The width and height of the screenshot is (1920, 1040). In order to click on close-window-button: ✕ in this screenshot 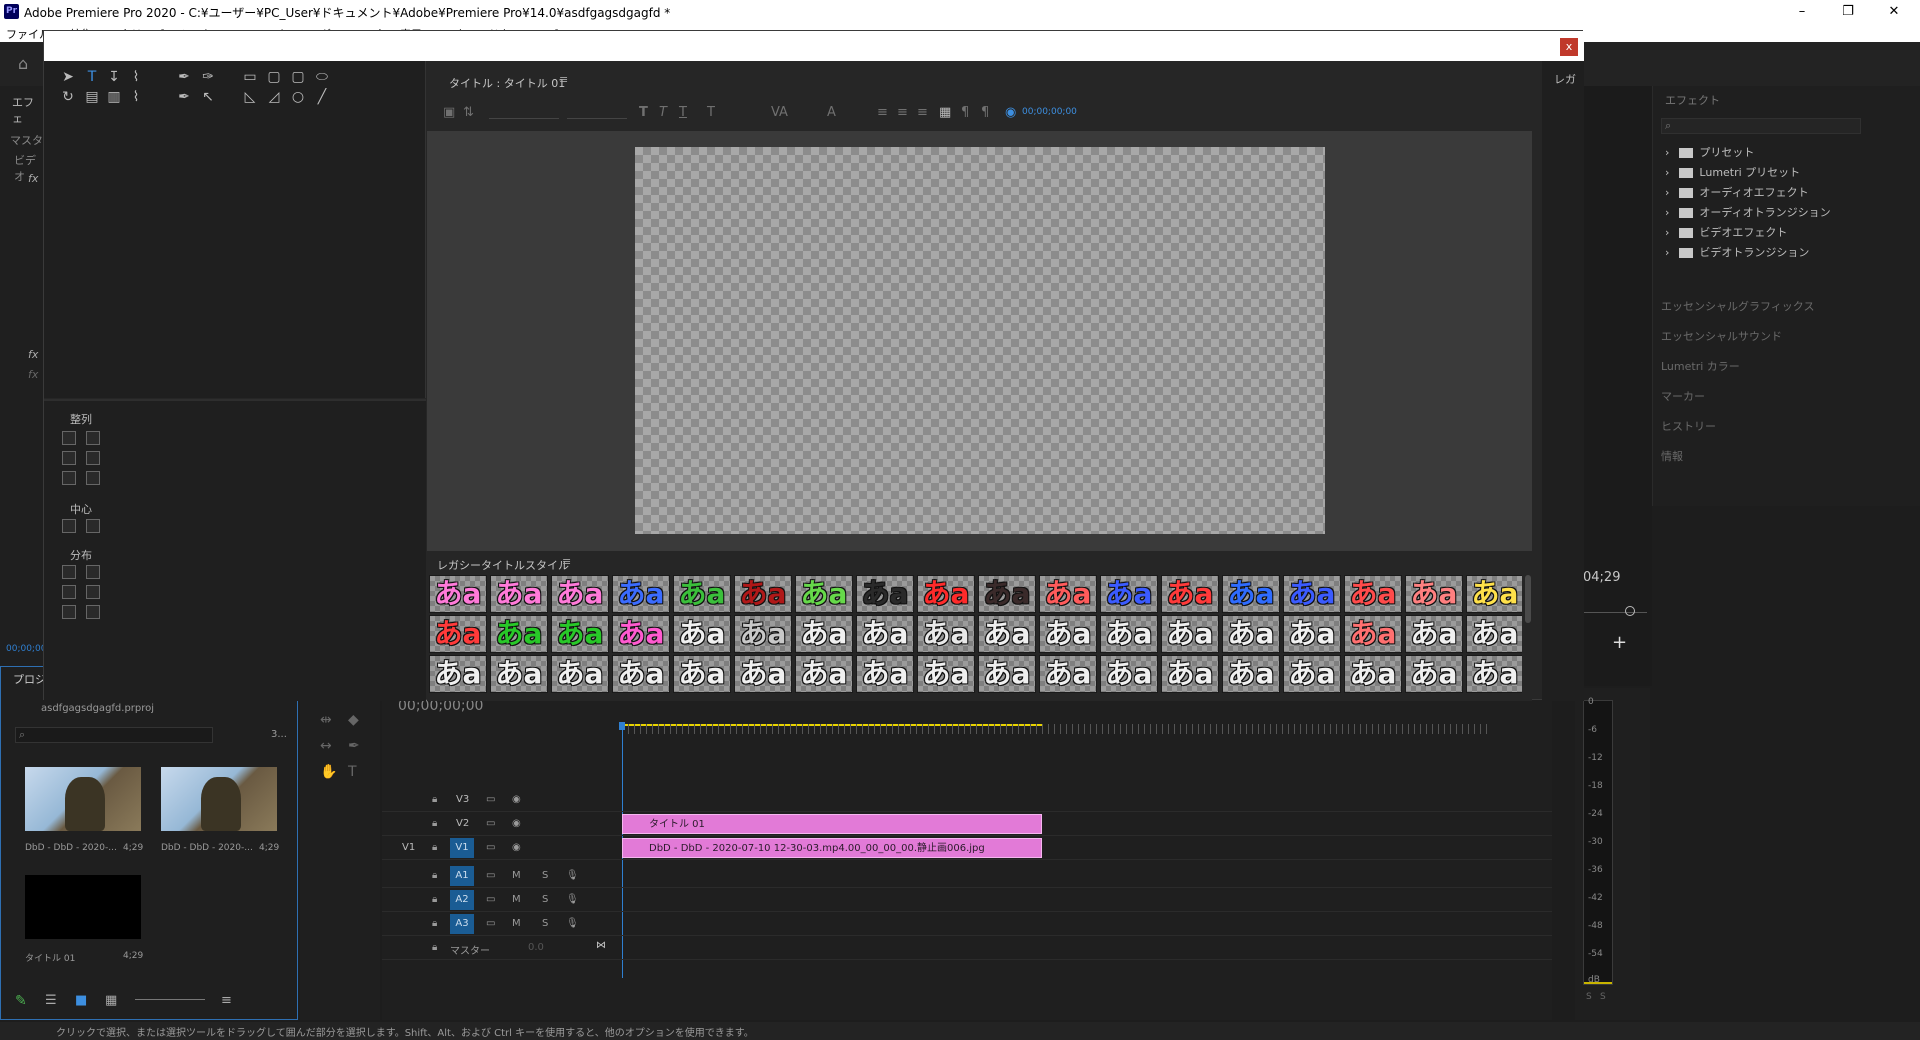, I will do `click(1894, 12)`.